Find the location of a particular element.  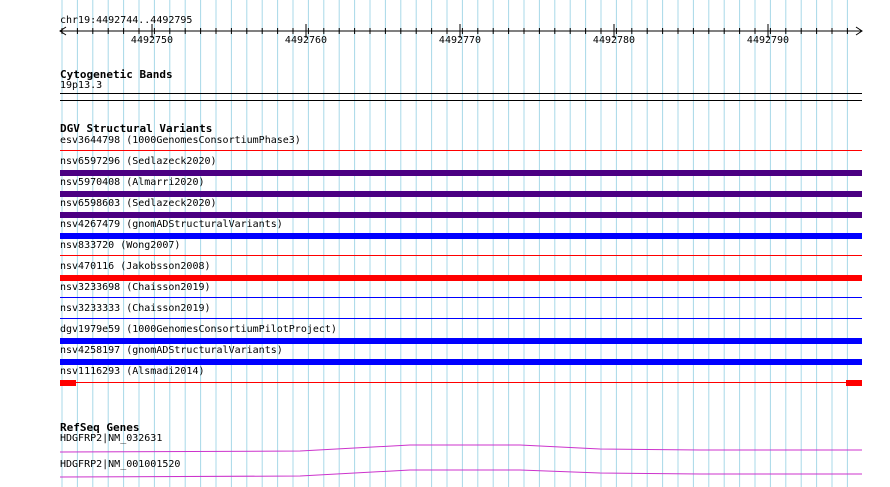

cytoband-line-bottom is located at coordinates (461, 100).